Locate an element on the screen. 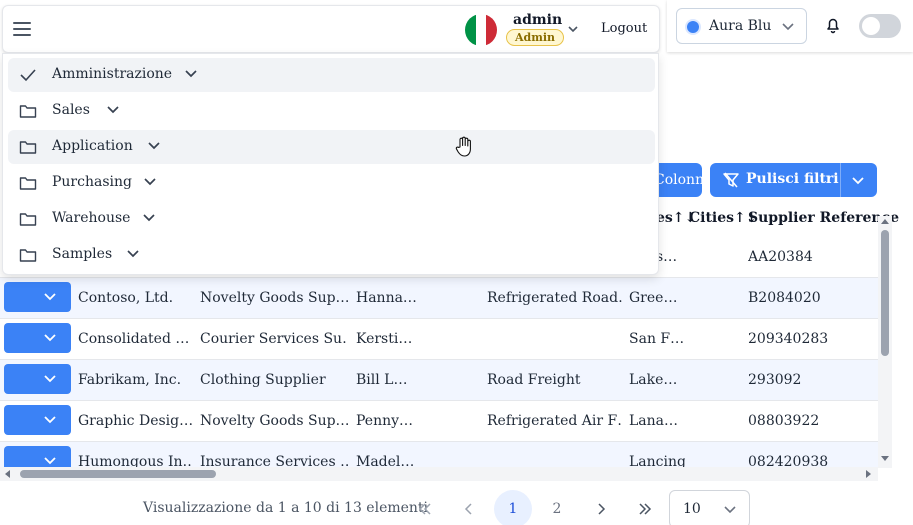 This screenshot has height=525, width=913. menu-item-warehouse: Warehouse is located at coordinates (331, 219).